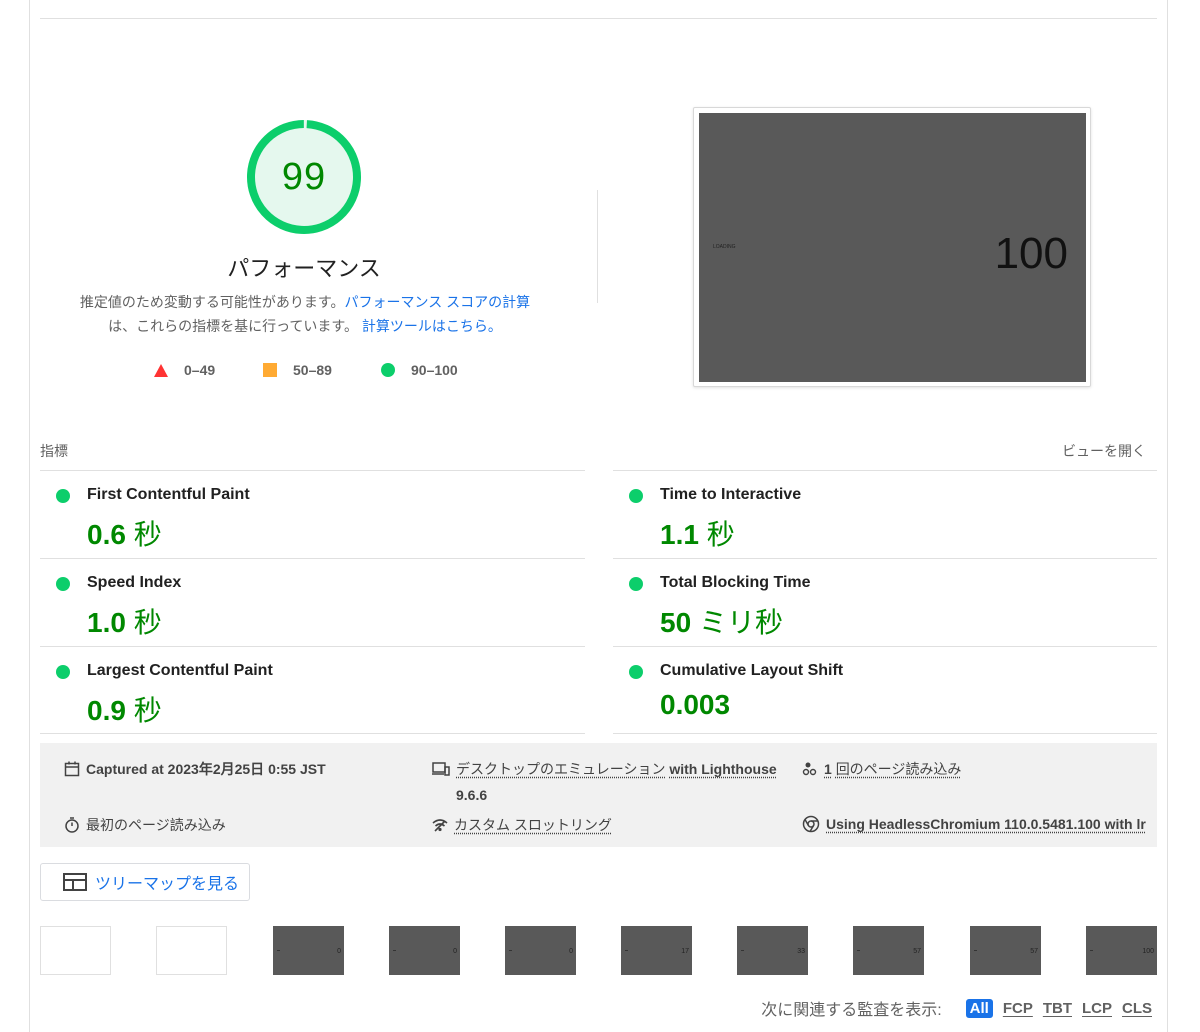  What do you see at coordinates (881, 769) in the screenshot?
I see `page-loads: 1 回のページ読み込み` at bounding box center [881, 769].